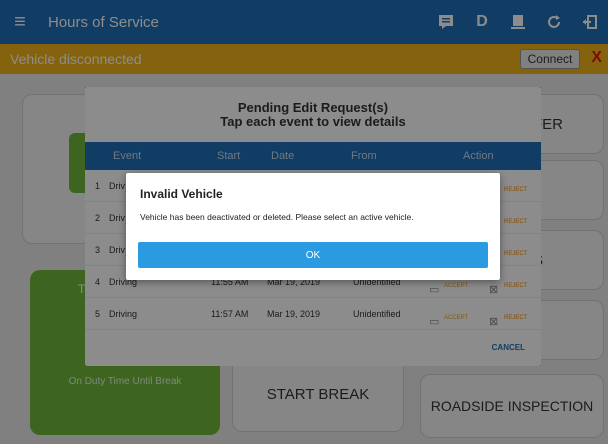 The image size is (608, 444). Describe the element at coordinates (181, 194) in the screenshot. I see `dialog-title: Invalid Vehicle` at that location.